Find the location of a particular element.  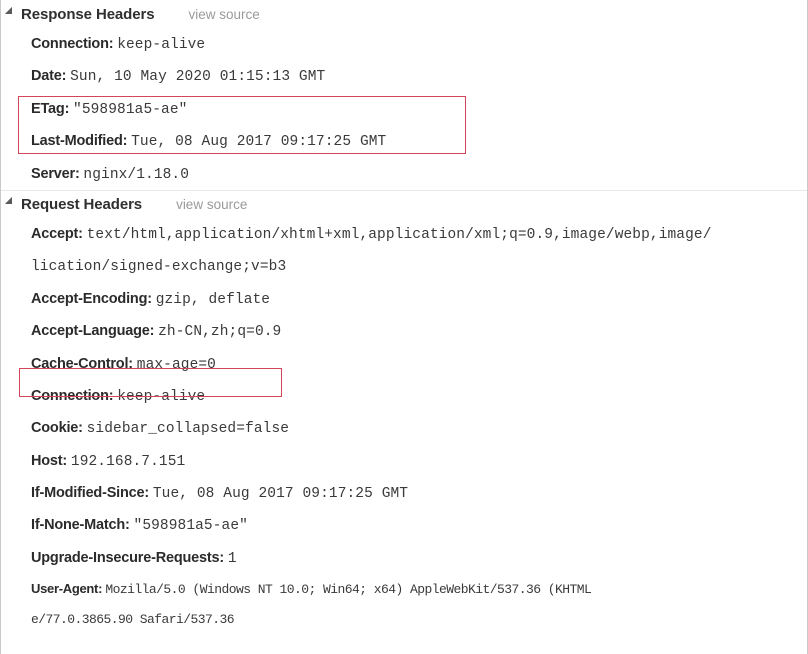

header-name: Cookie: is located at coordinates (59, 428).